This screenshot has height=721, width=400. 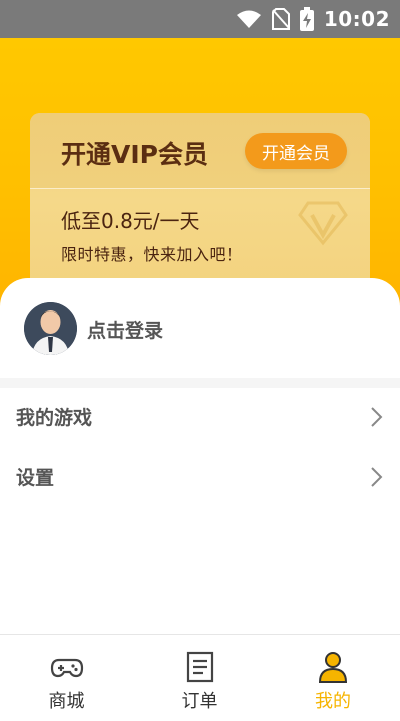 What do you see at coordinates (200, 19) in the screenshot?
I see `status-bar: 10:02` at bounding box center [200, 19].